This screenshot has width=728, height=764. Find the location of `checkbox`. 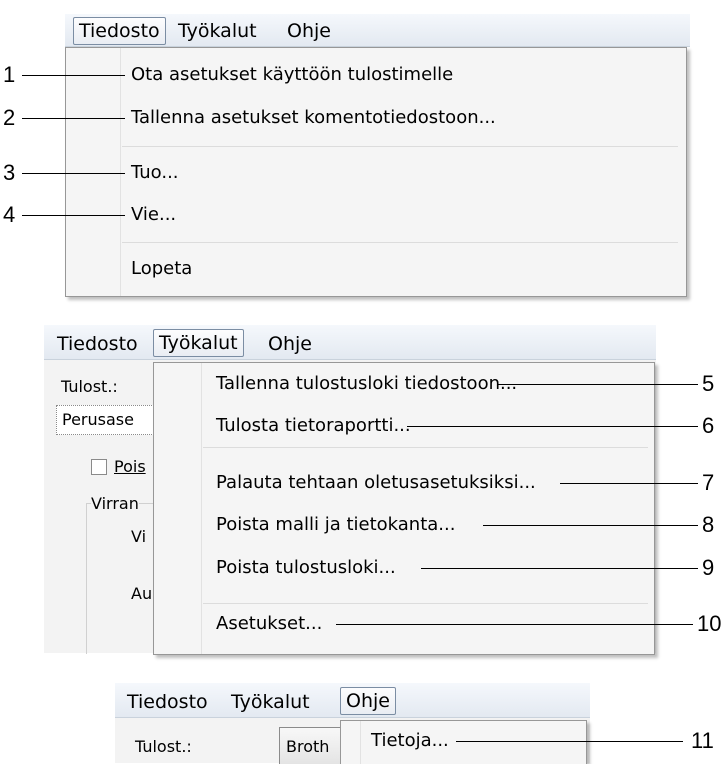

checkbox is located at coordinates (99, 467).